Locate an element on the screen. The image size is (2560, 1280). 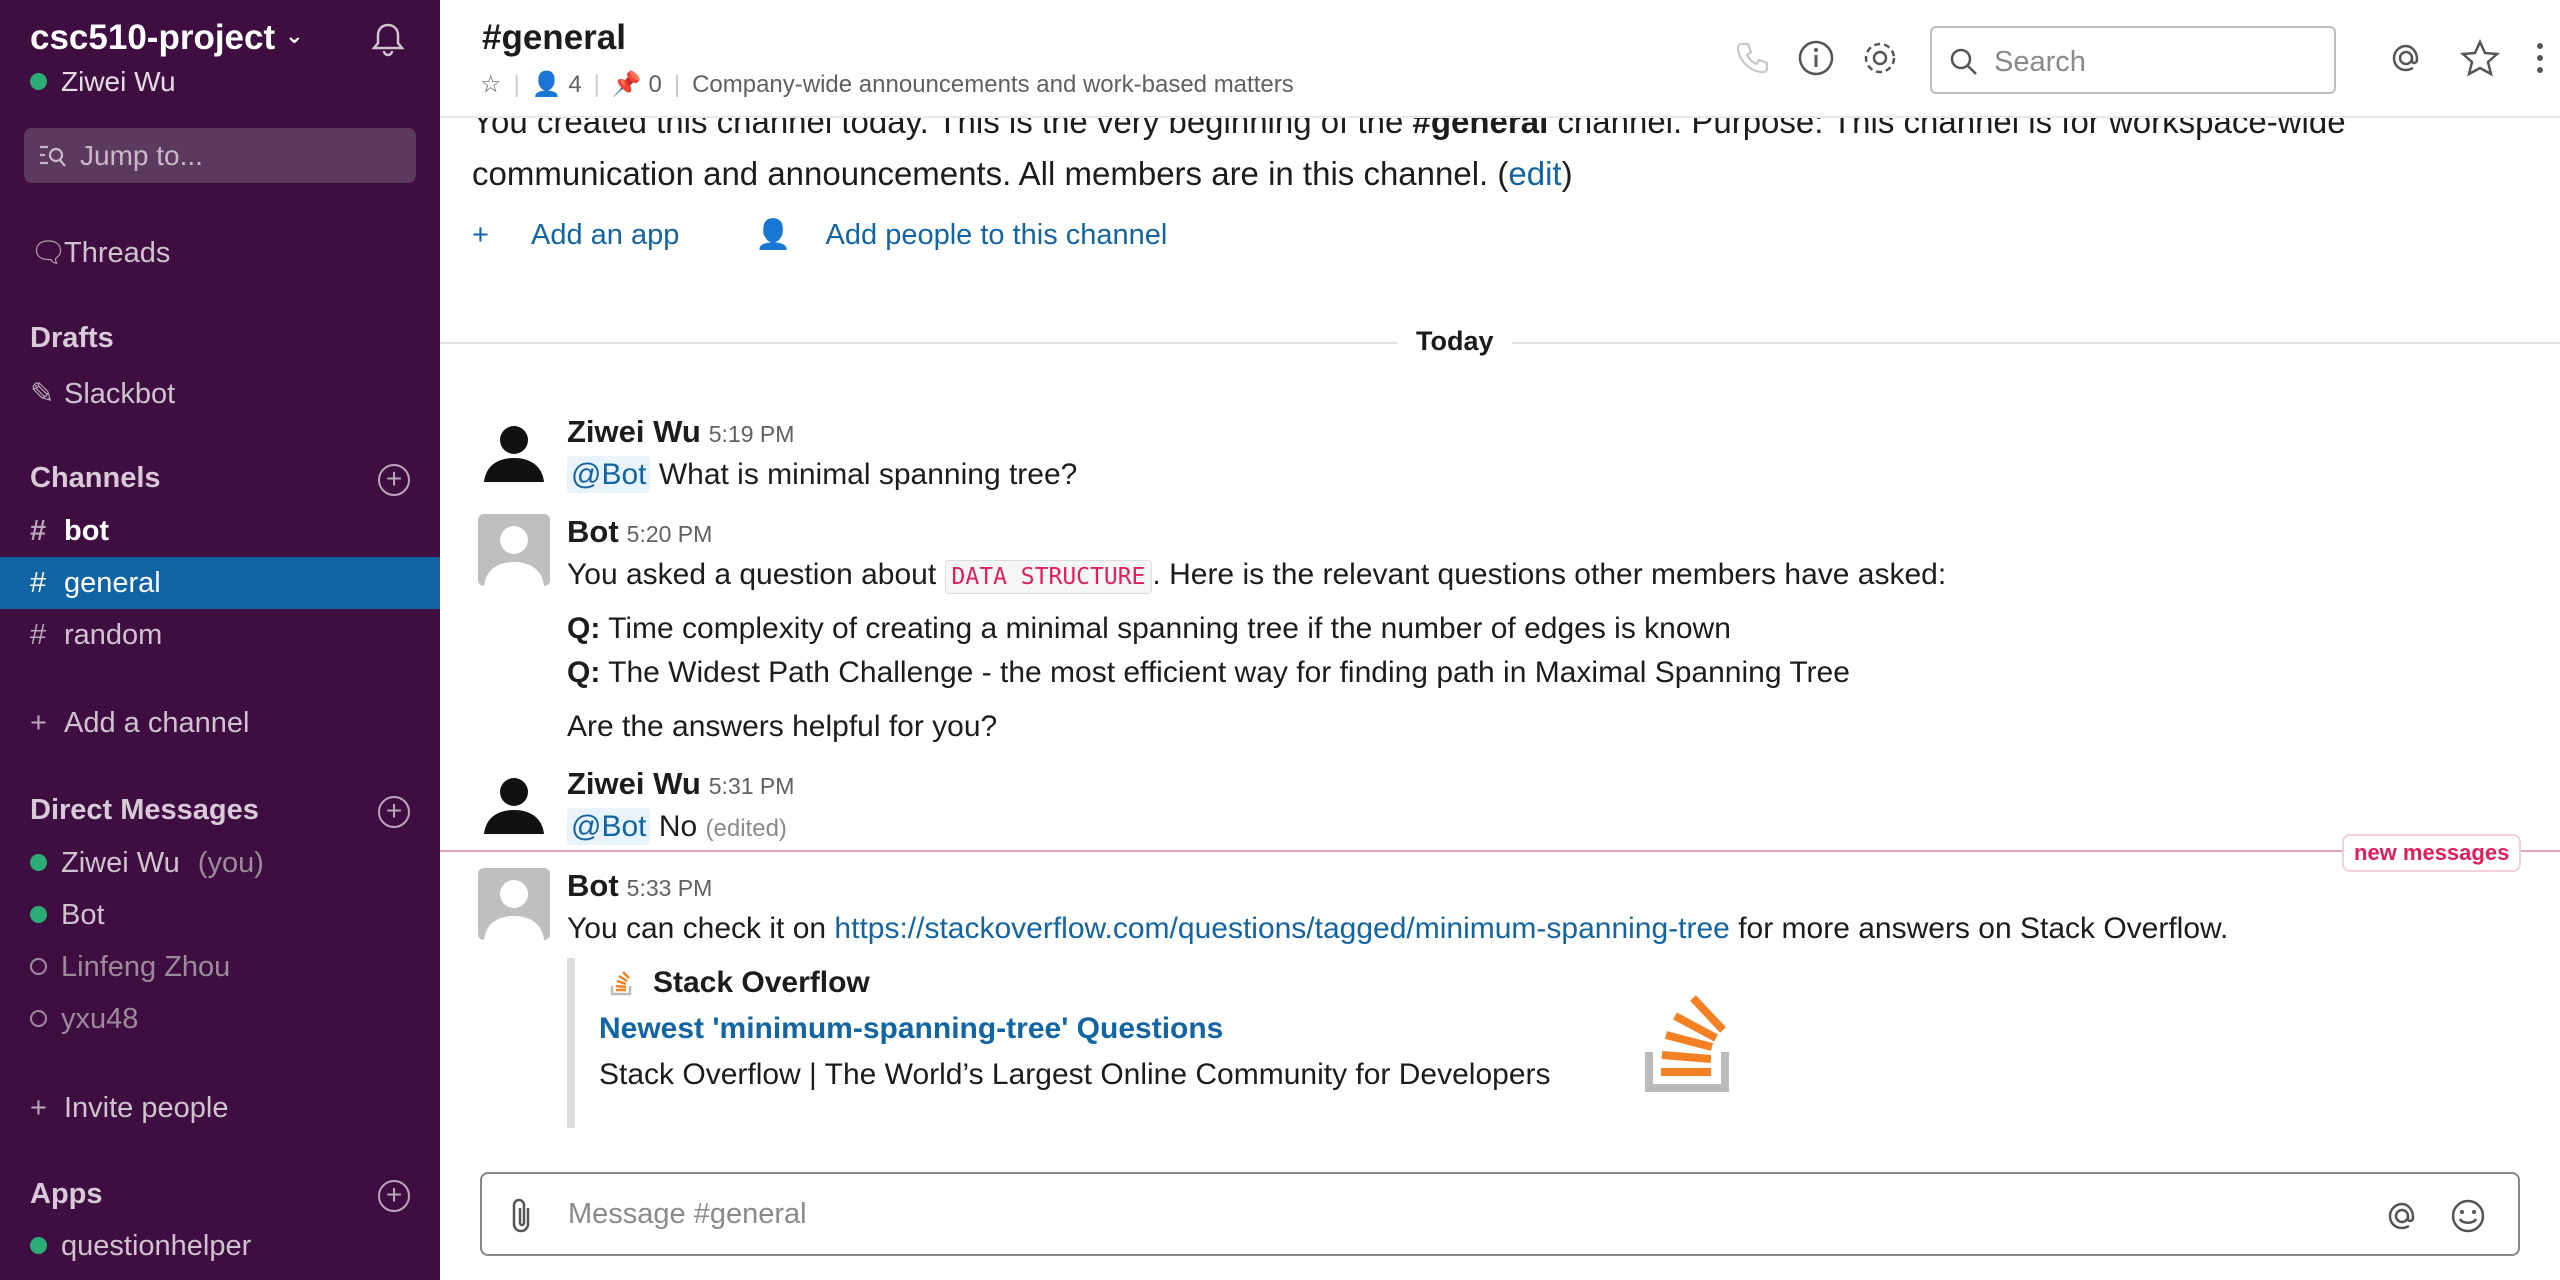
threads-icon: 🗨 is located at coordinates (48, 253).